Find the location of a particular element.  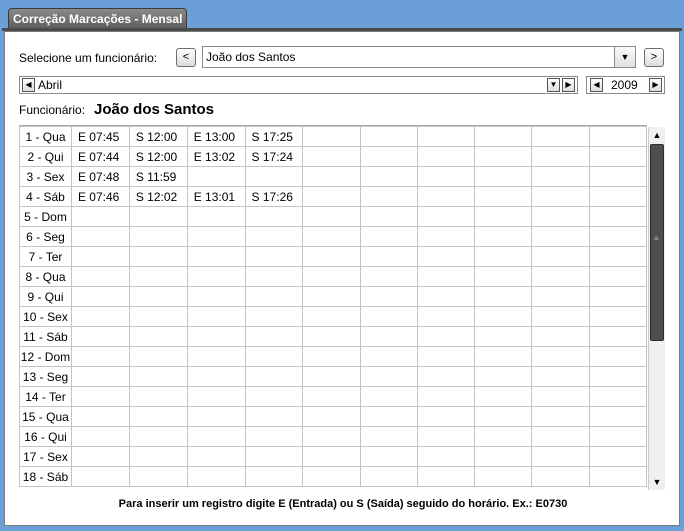

punch-cell: E 13:02 is located at coordinates (216, 156).